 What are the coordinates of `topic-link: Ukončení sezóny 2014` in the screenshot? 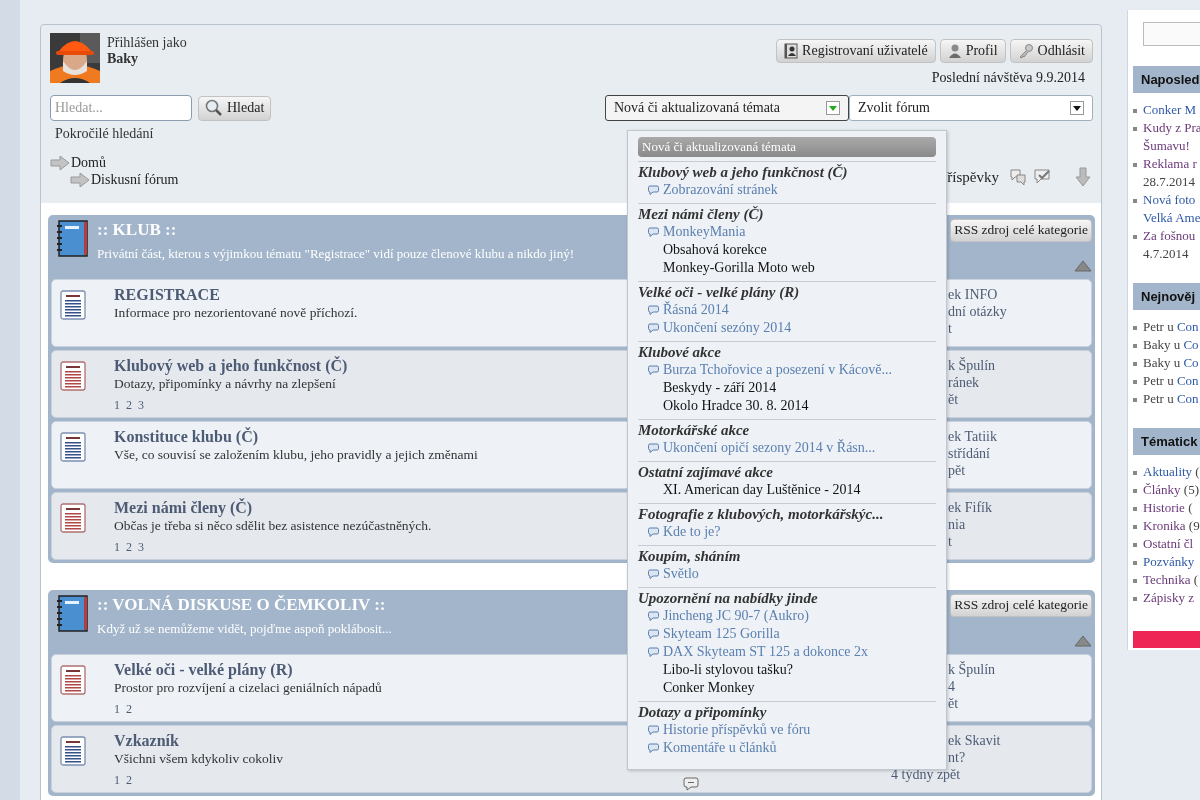 It's located at (787, 328).